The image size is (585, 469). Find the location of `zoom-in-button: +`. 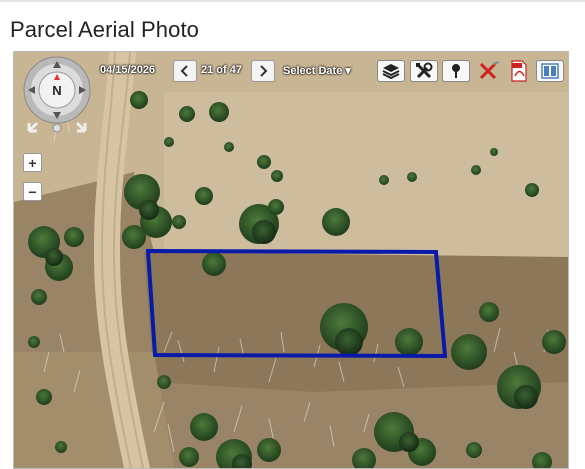

zoom-in-button: + is located at coordinates (32, 162).